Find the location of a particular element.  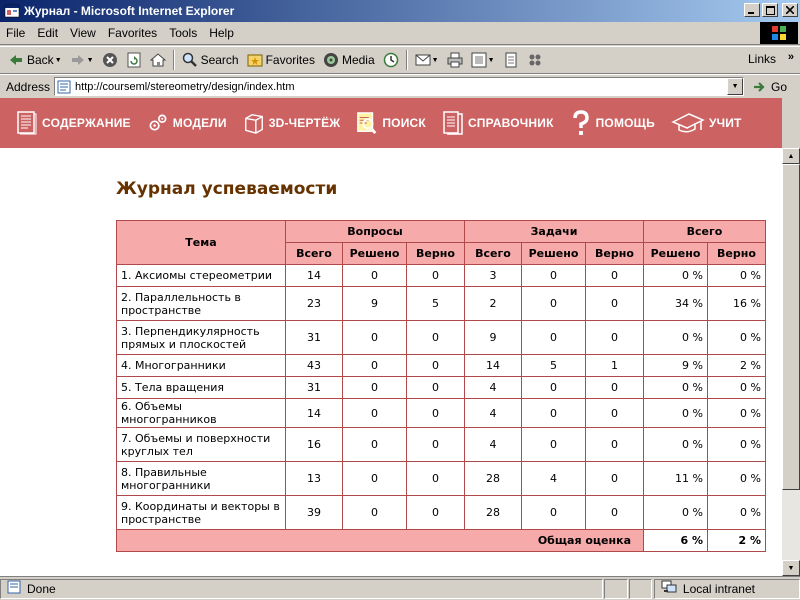

vertical-scrollbar: ▲ ▼ is located at coordinates (791, 362).